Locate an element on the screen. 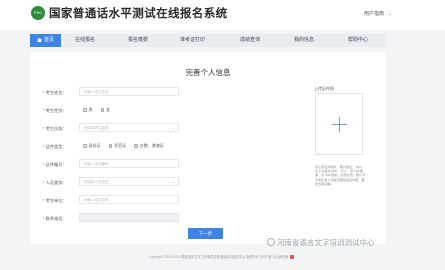  watermark-text: 河南省语言文字培训测试中心 is located at coordinates (326, 242).